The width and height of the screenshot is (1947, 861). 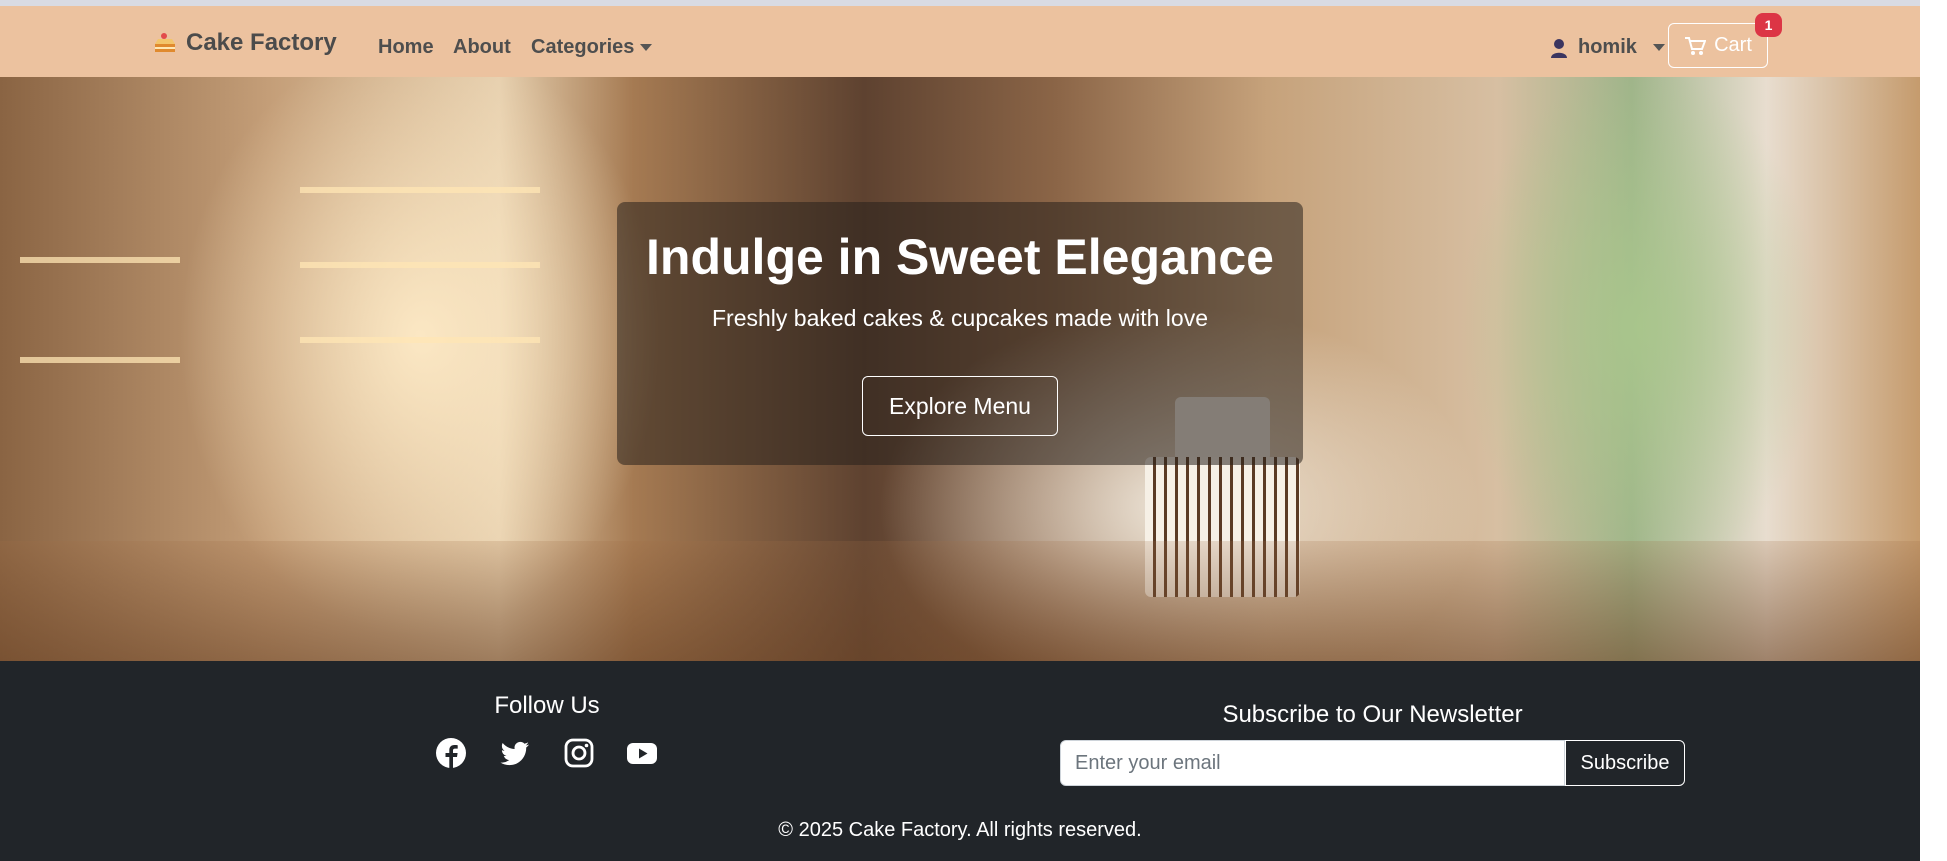 I want to click on user-dropdown: homik, so click(x=1607, y=47).